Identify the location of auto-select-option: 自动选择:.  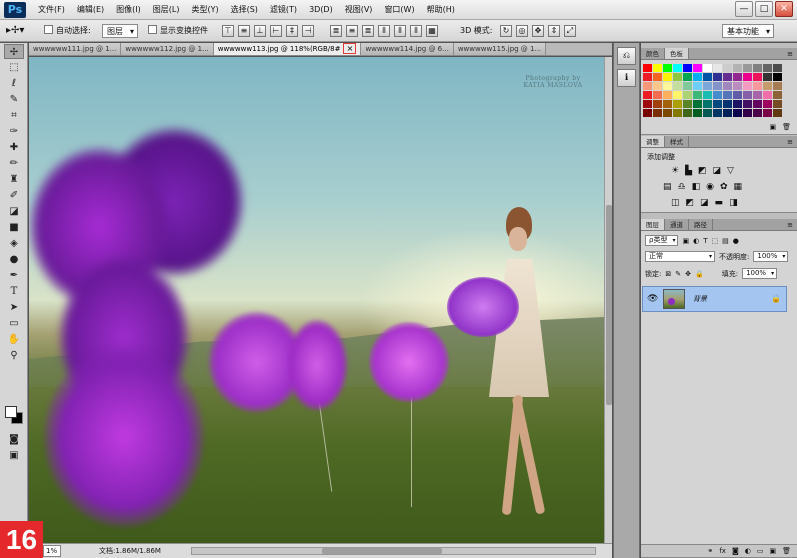
(67, 31).